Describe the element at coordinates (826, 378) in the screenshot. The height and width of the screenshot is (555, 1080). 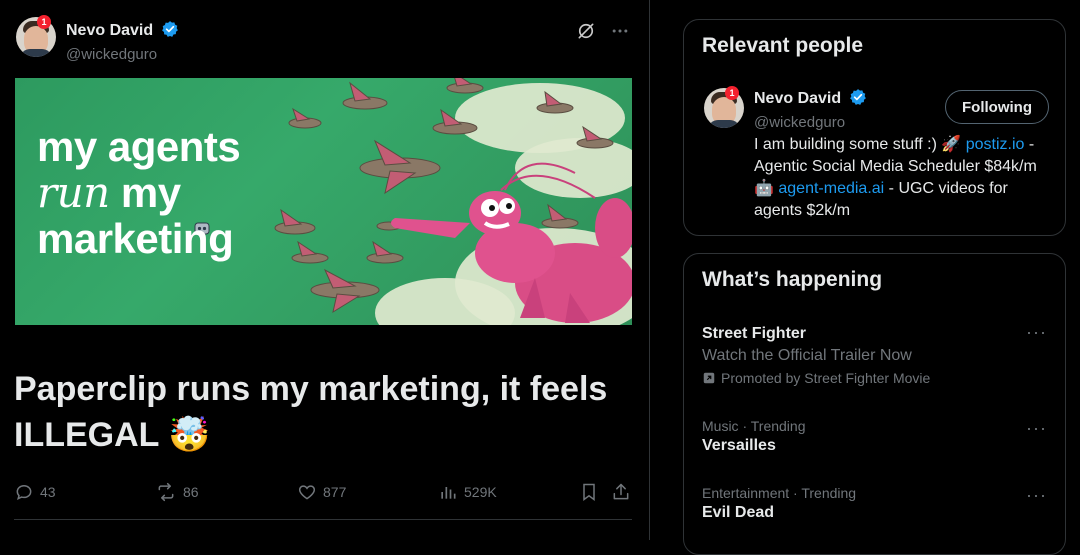
I see `promoted-text: Promoted by Street Fighter Movie` at that location.